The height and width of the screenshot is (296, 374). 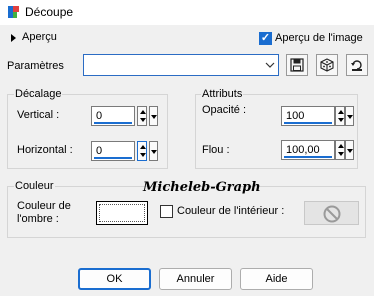 I want to click on opacity-value: 100, so click(x=295, y=116).